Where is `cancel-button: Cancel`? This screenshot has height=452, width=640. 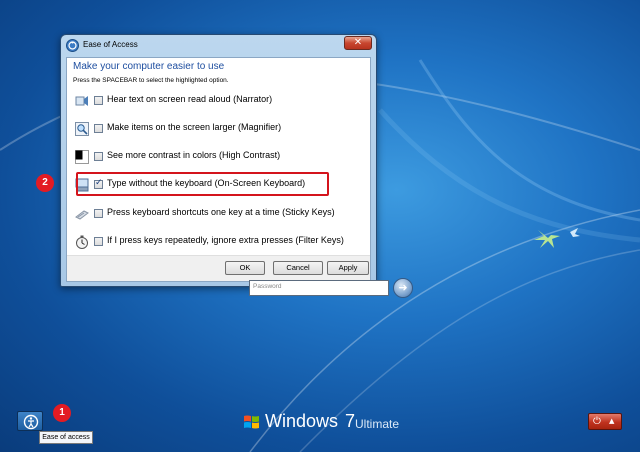 cancel-button: Cancel is located at coordinates (298, 268).